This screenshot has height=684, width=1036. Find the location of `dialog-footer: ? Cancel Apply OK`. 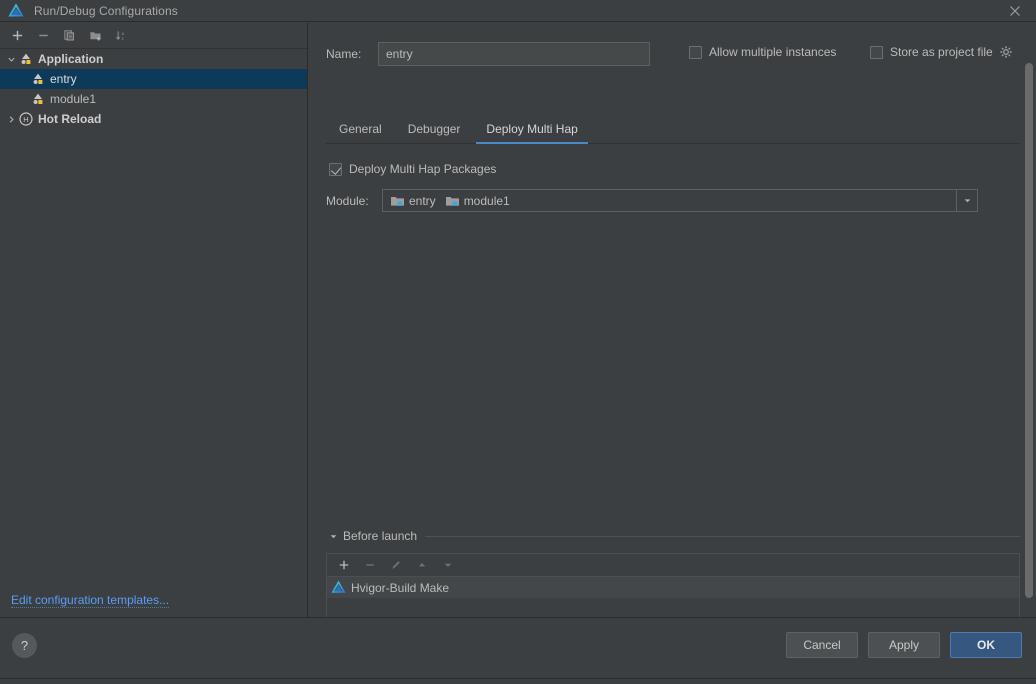

dialog-footer: ? Cancel Apply OK is located at coordinates (518, 647).